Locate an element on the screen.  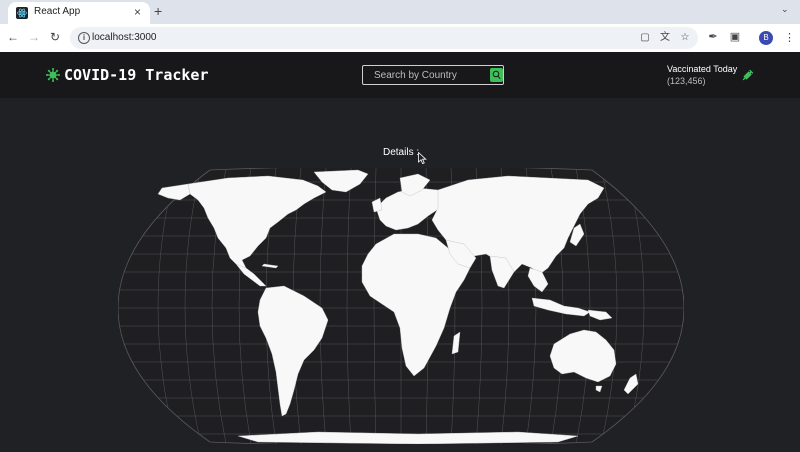
url-text: localhost:3000 is located at coordinates (124, 37).